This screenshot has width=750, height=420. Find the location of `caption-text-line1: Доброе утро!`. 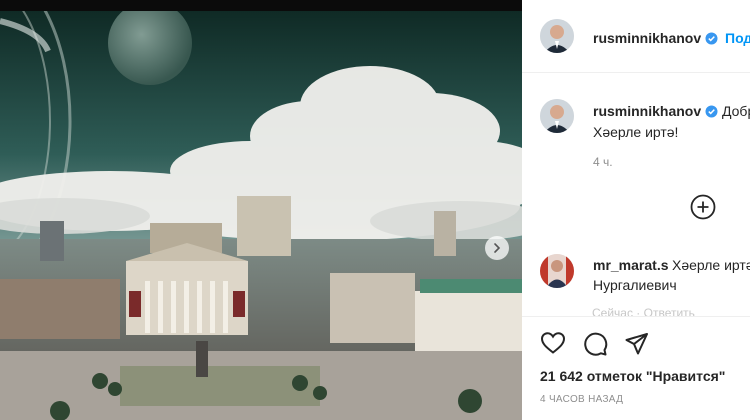

caption-text-line1: Доброе утро! is located at coordinates (736, 111).